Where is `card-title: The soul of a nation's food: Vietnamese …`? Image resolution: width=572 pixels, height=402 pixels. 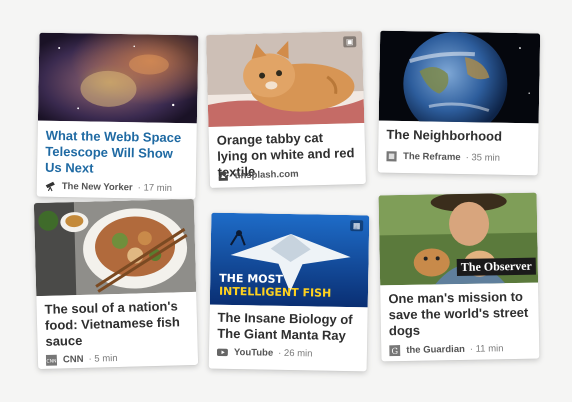
card-title: The soul of a nation's food: Vietnamese … is located at coordinates (116, 324).